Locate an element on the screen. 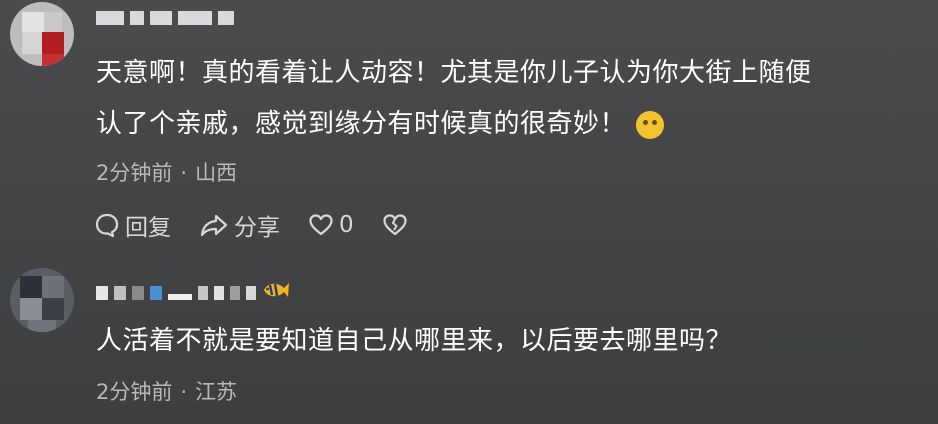 The width and height of the screenshot is (938, 424). share-icon is located at coordinates (214, 225).